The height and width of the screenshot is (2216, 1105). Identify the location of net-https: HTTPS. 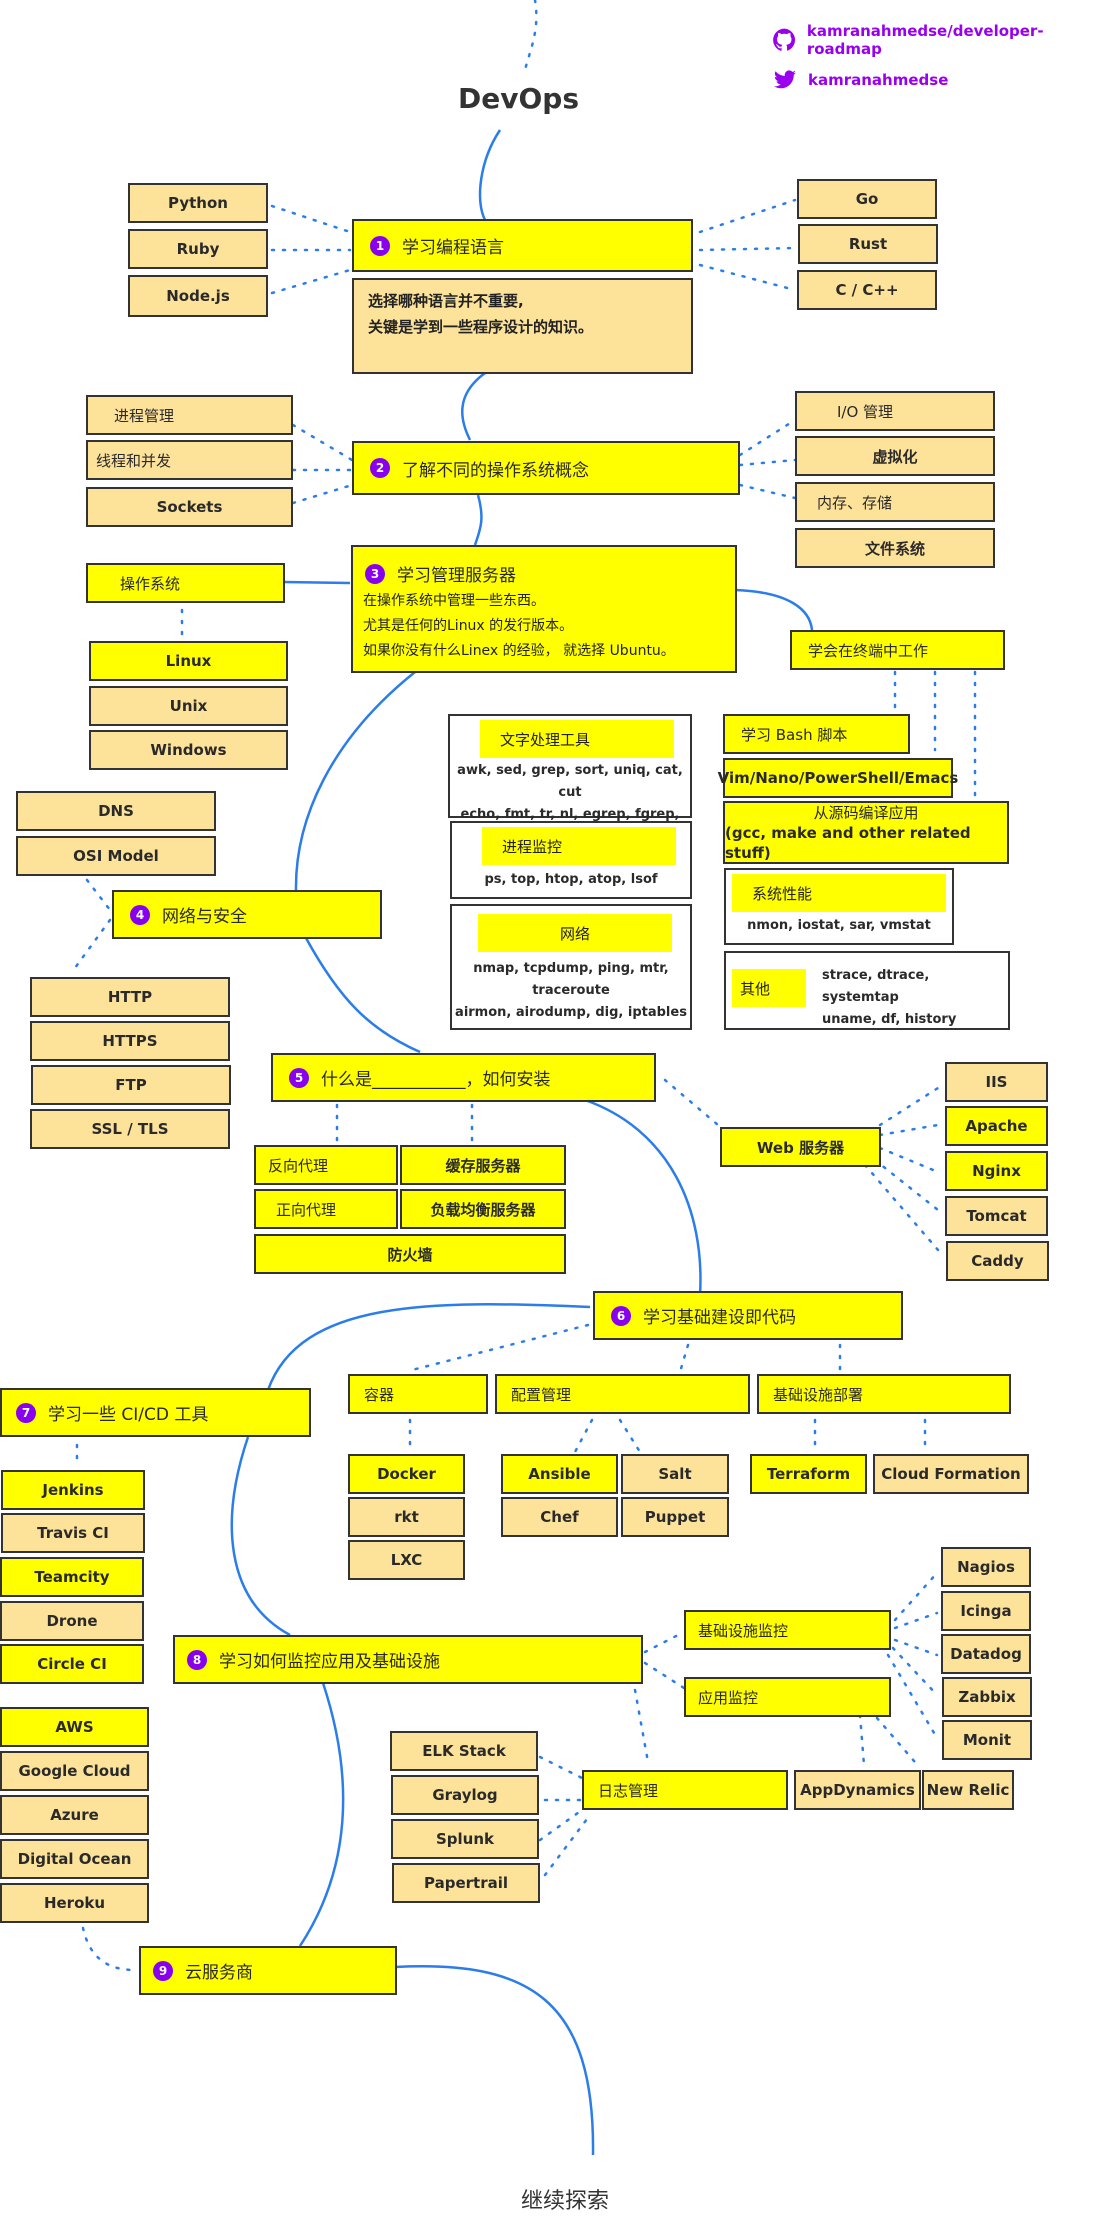
(130, 1041).